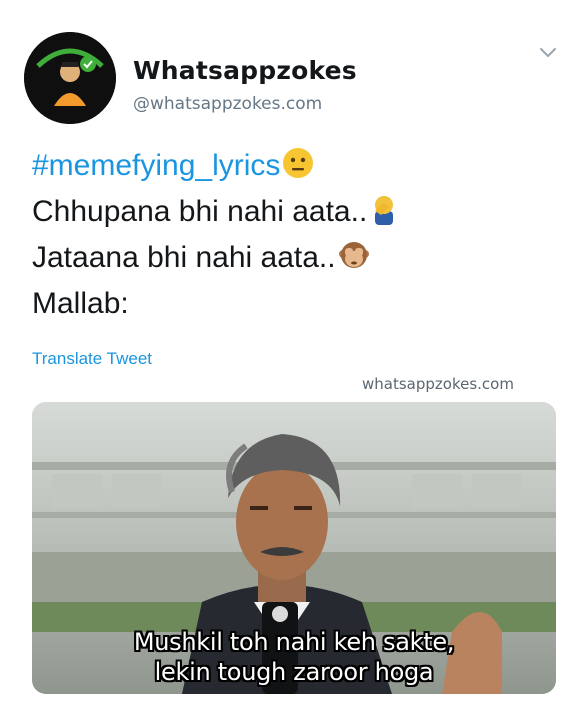  I want to click on avatar, so click(70, 78).